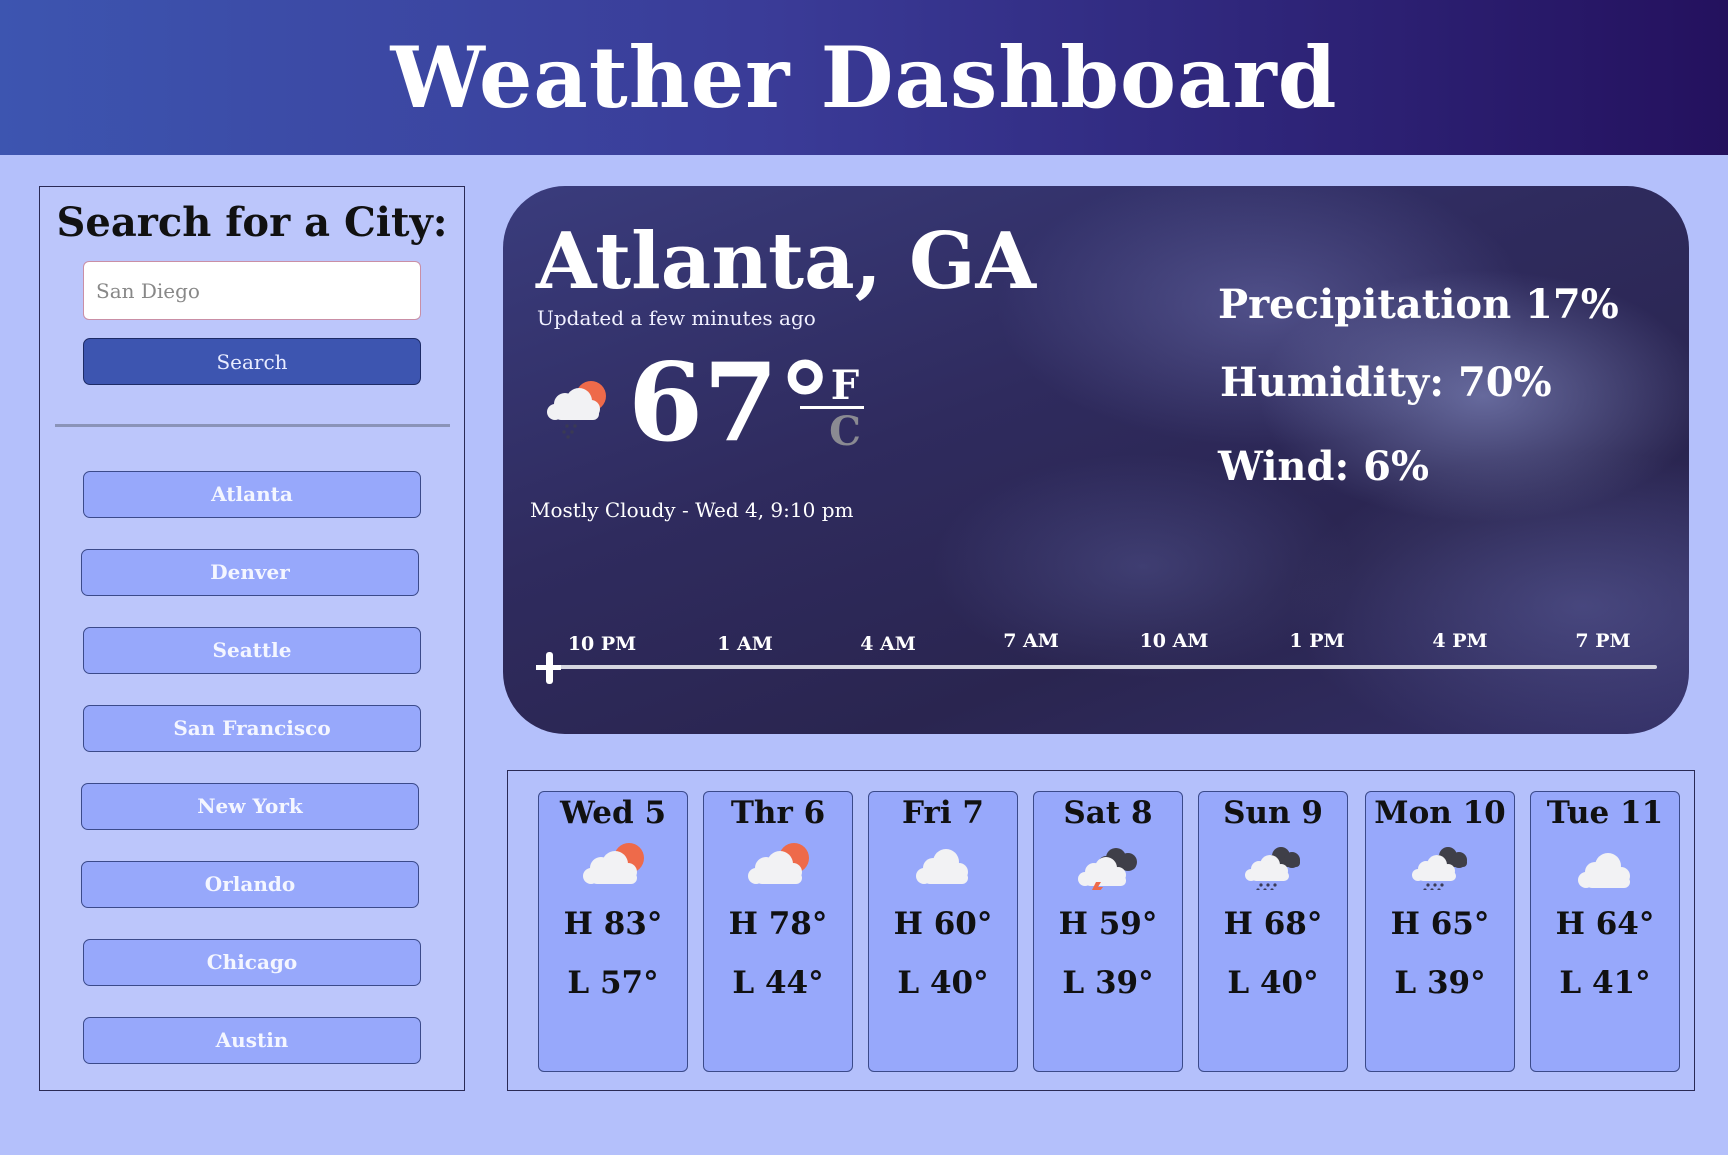 The width and height of the screenshot is (1728, 1155). I want to click on forecast-day-card: Fri 7 H 60° L 40°, so click(943, 931).